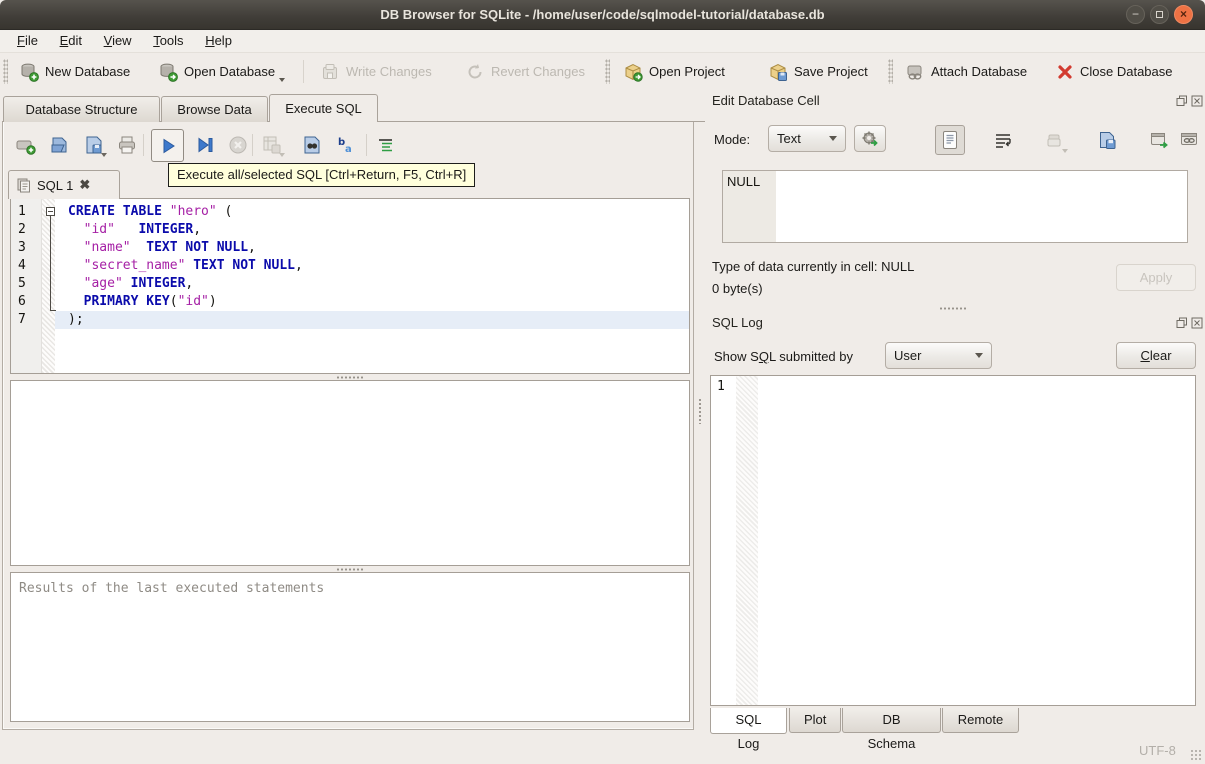  Describe the element at coordinates (282, 80) in the screenshot. I see `open-database-dropdown-icon` at that location.